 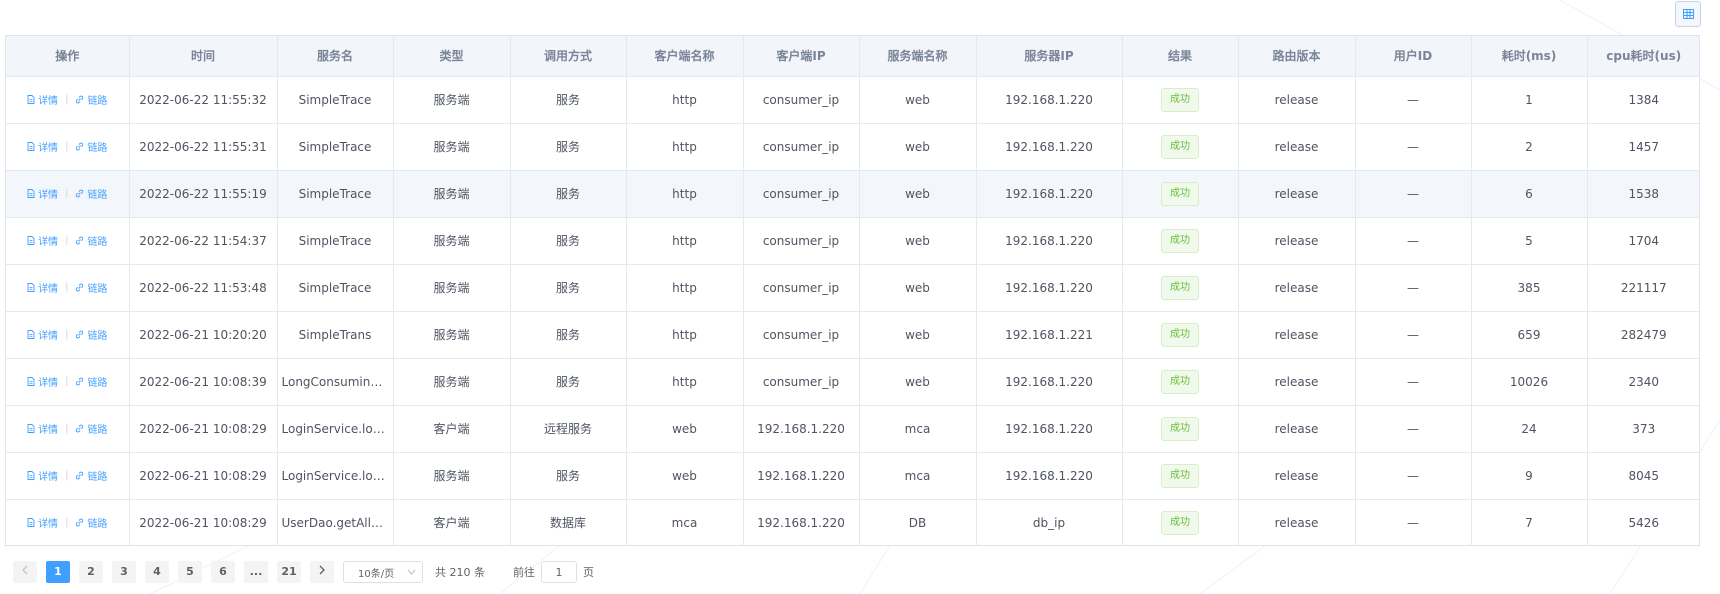 What do you see at coordinates (383, 572) in the screenshot?
I see `page-size-select: 10条/页` at bounding box center [383, 572].